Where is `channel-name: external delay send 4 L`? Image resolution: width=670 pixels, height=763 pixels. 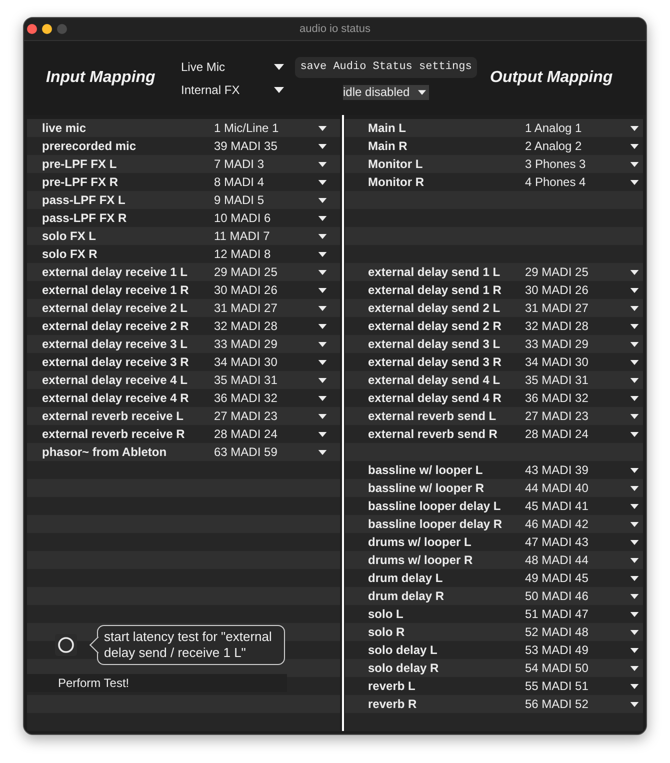 channel-name: external delay send 4 L is located at coordinates (435, 380).